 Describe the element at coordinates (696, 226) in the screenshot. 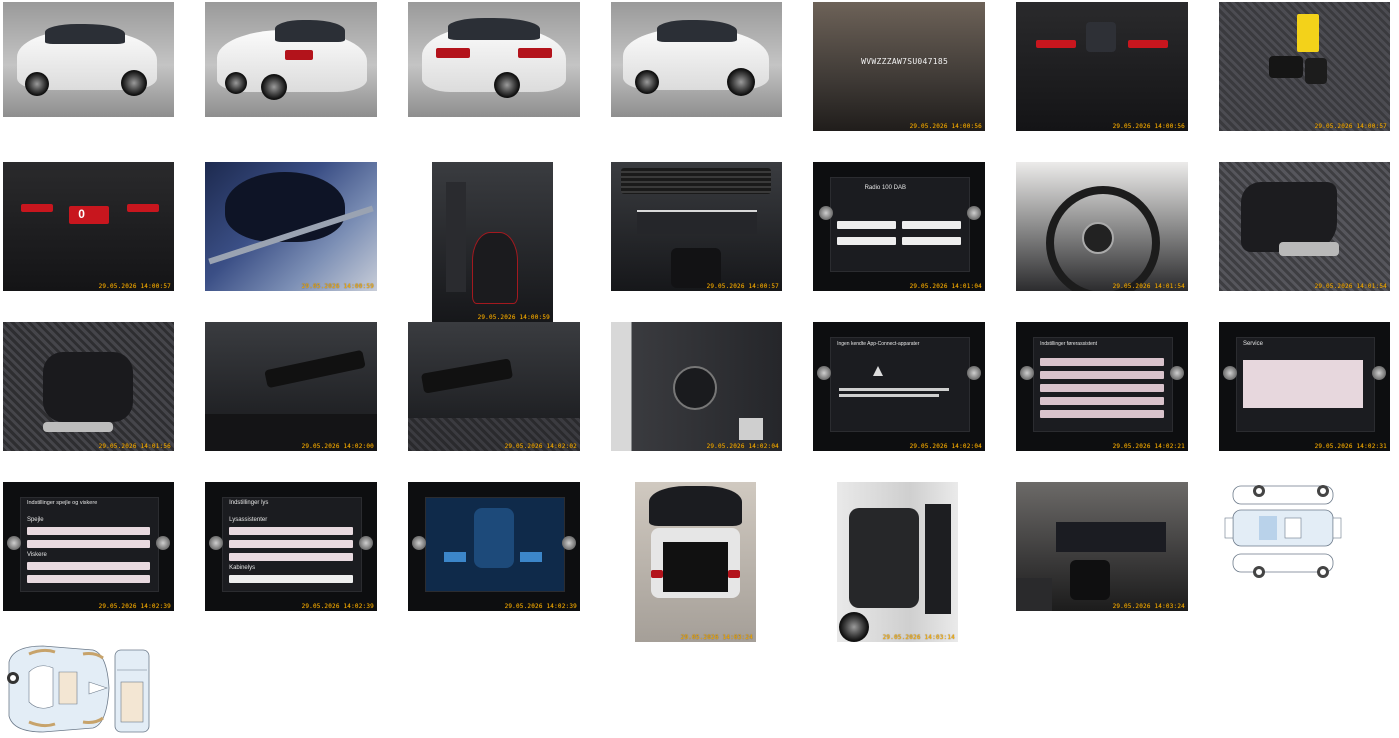

I see `photo-climate-control: 29.05.2026 14:00:57` at that location.